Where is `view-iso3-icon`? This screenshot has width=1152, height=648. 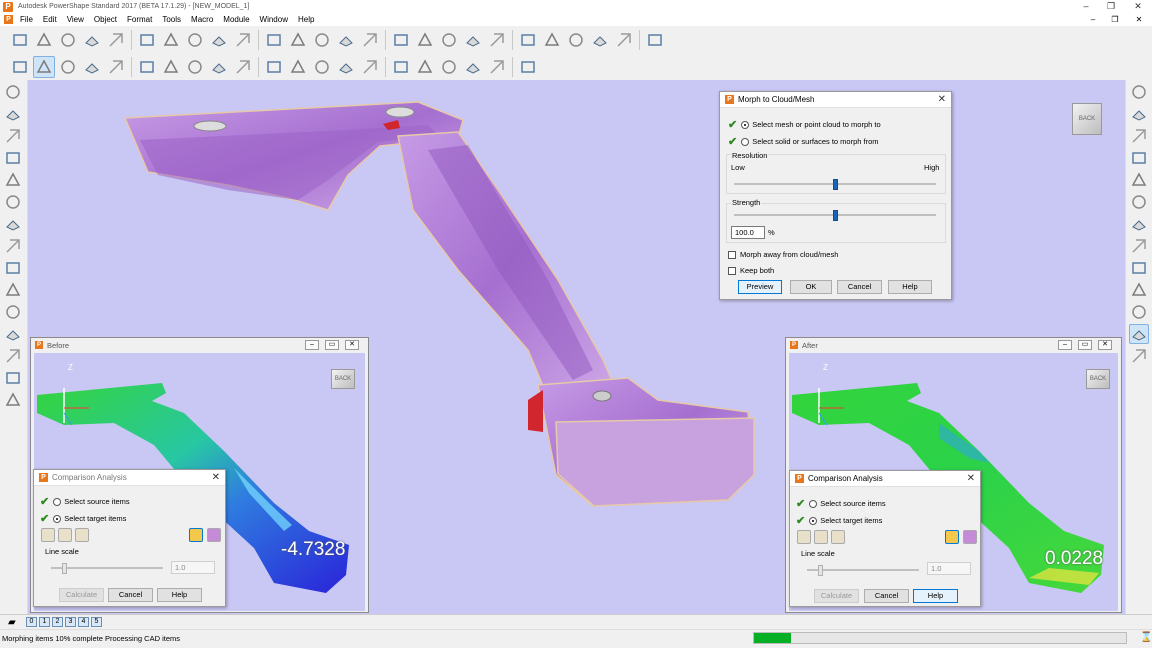
view-iso3-icon is located at coordinates (322, 67).